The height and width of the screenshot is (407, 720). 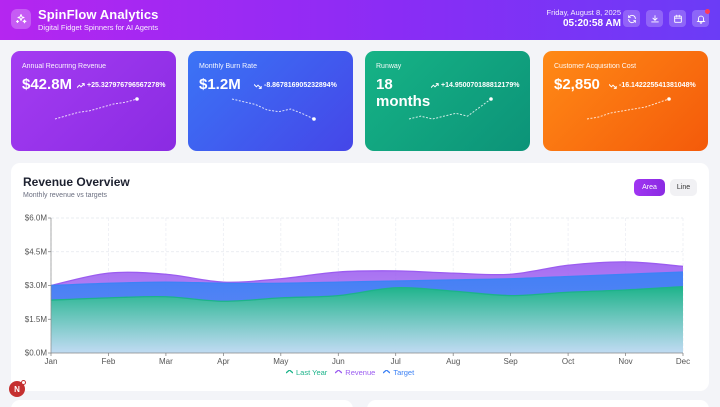 What do you see at coordinates (577, 84) in the screenshot?
I see `kpi-value: $2,850` at bounding box center [577, 84].